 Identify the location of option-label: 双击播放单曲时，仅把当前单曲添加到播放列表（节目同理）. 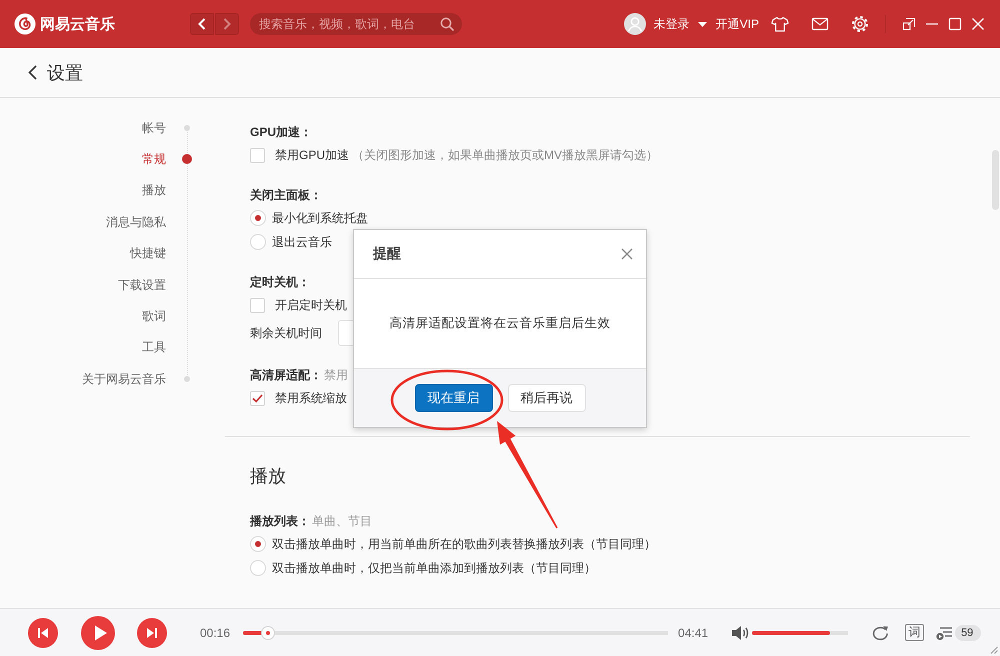
(434, 568).